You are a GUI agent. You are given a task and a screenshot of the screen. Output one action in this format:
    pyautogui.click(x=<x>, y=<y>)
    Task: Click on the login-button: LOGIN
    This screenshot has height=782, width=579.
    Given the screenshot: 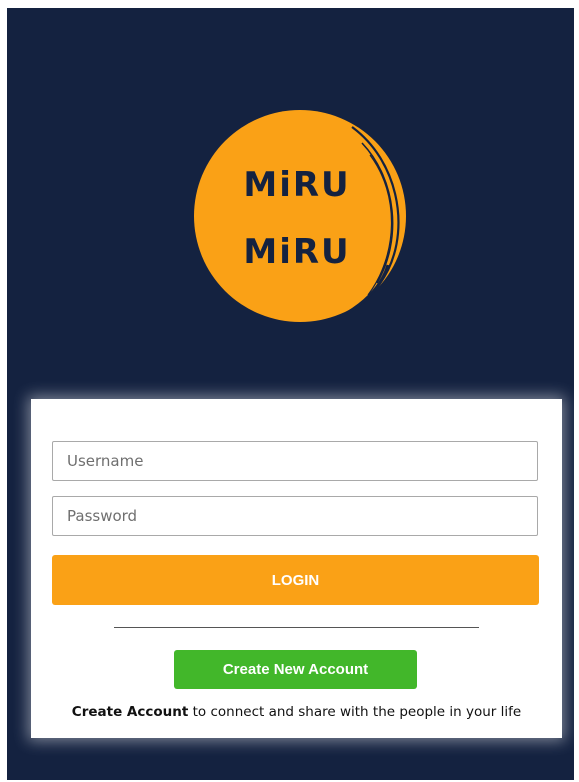 What is the action you would take?
    pyautogui.click(x=295, y=580)
    